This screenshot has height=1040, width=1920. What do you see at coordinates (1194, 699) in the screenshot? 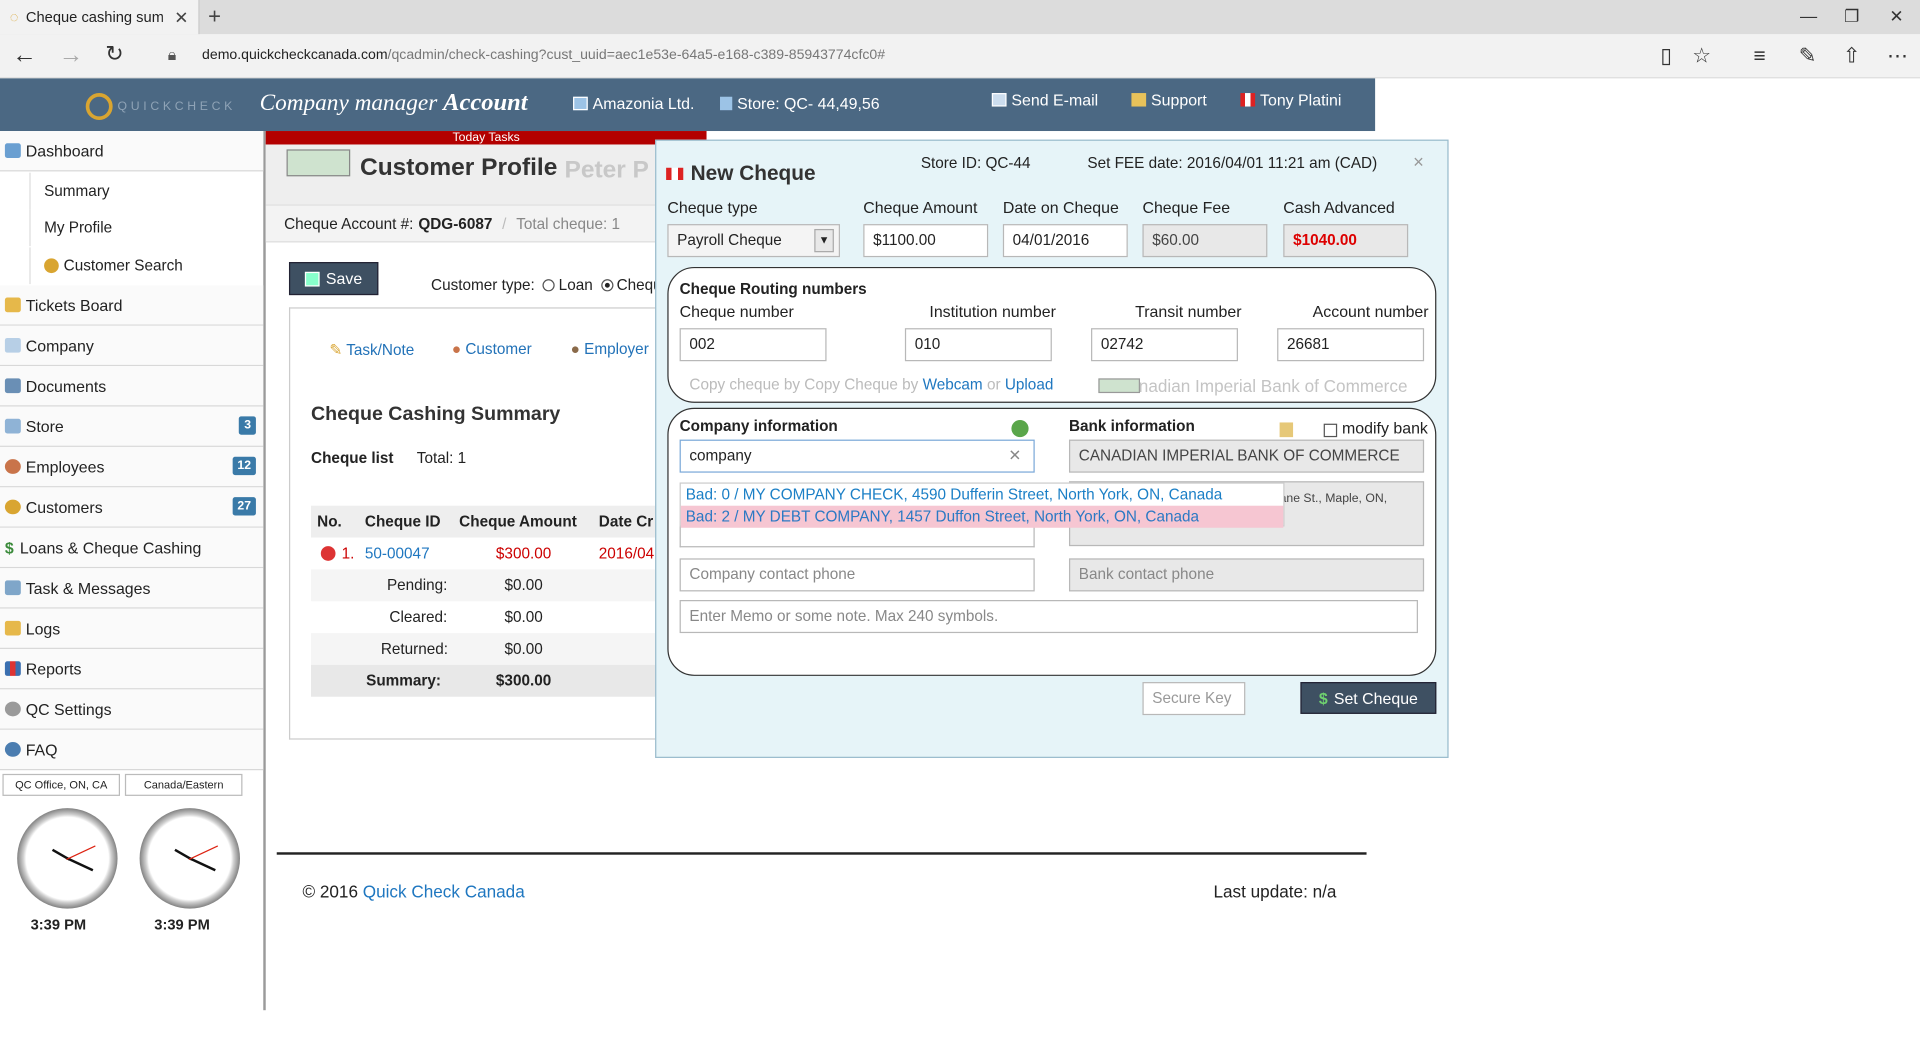
I see `secure-key-input: Secure Key` at bounding box center [1194, 699].